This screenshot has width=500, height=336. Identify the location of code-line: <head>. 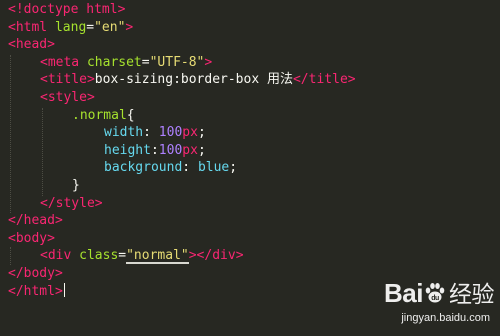
(182, 45).